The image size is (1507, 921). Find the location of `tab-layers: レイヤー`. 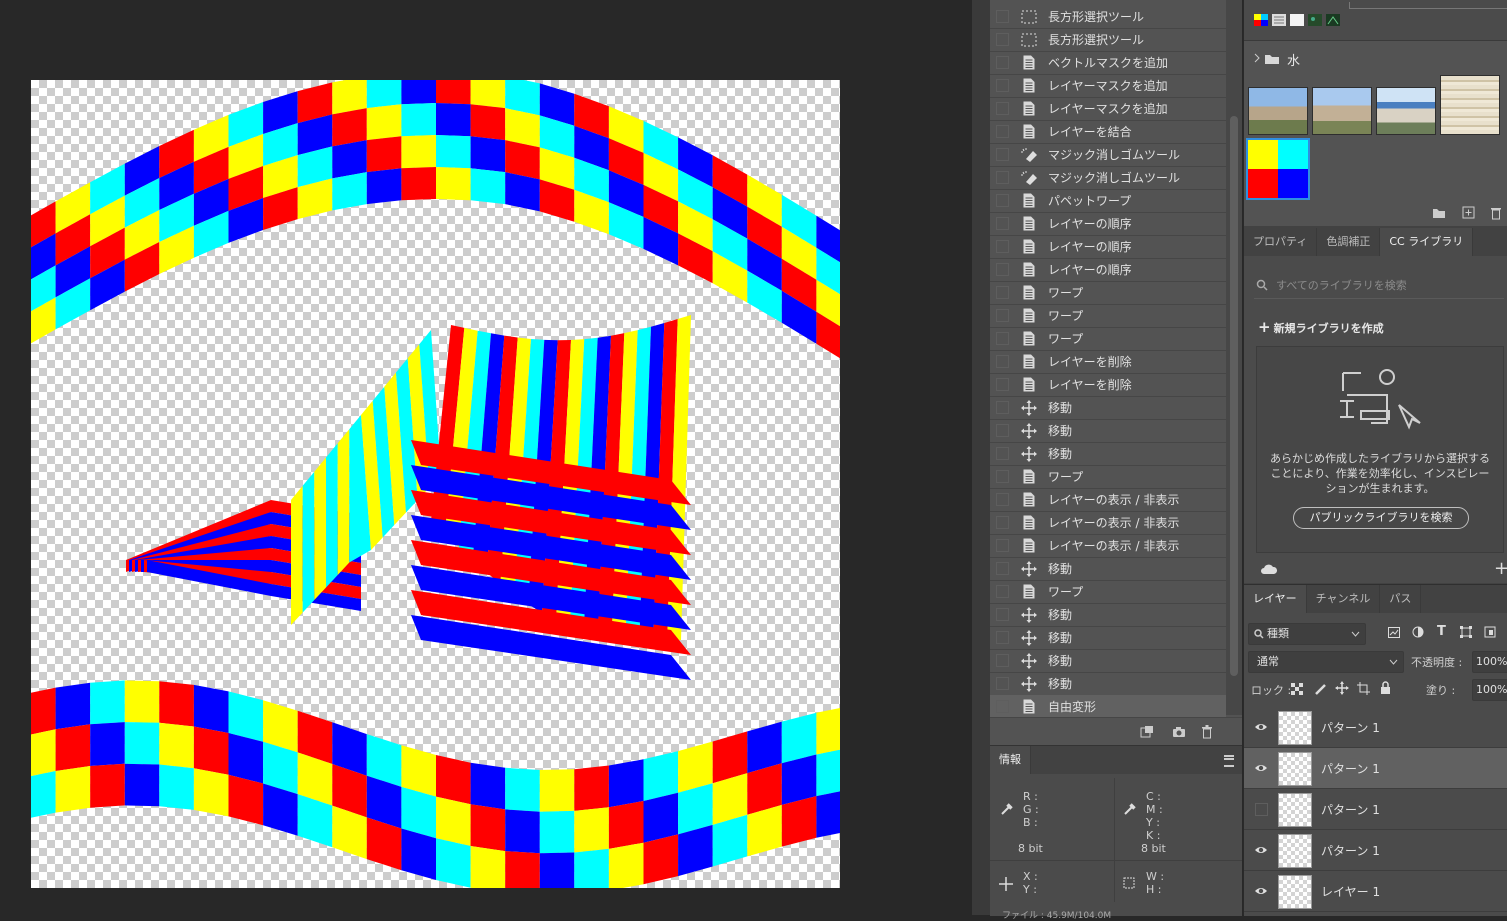

tab-layers: レイヤー is located at coordinates (1275, 599).